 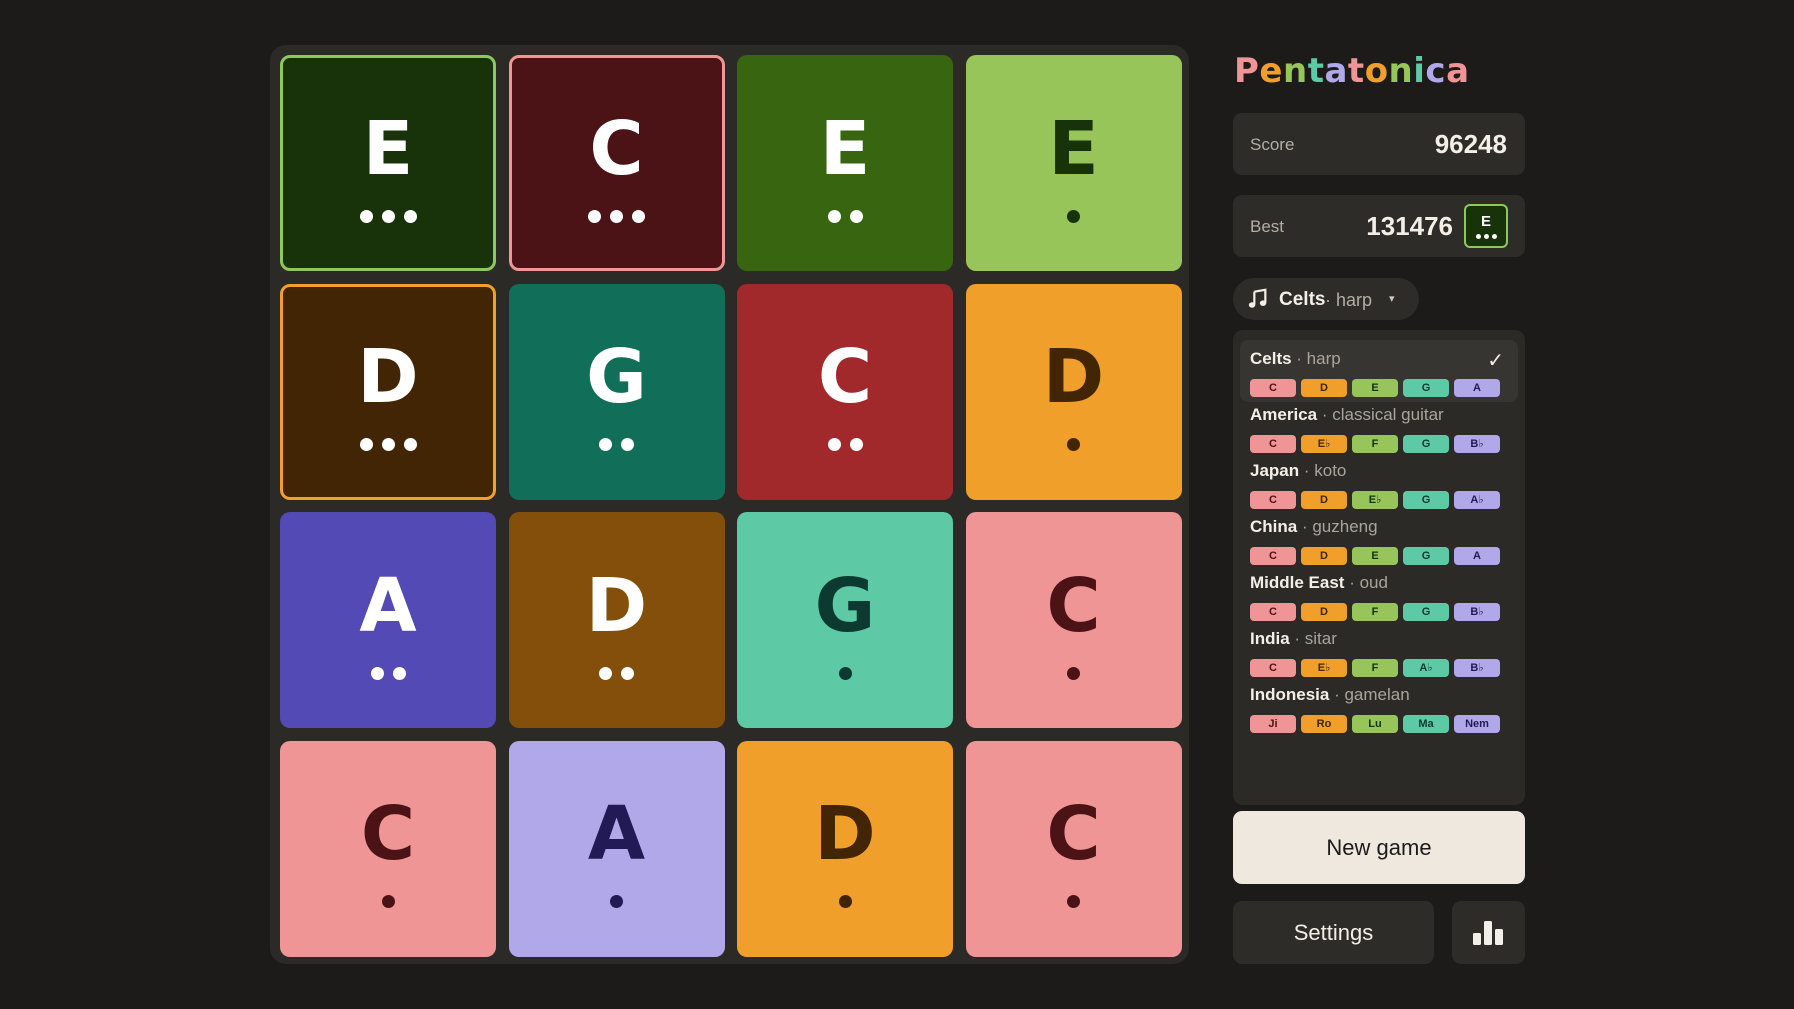 What do you see at coordinates (1379, 539) in the screenshot?
I see `scale-option: China · guzheng C D E G A` at bounding box center [1379, 539].